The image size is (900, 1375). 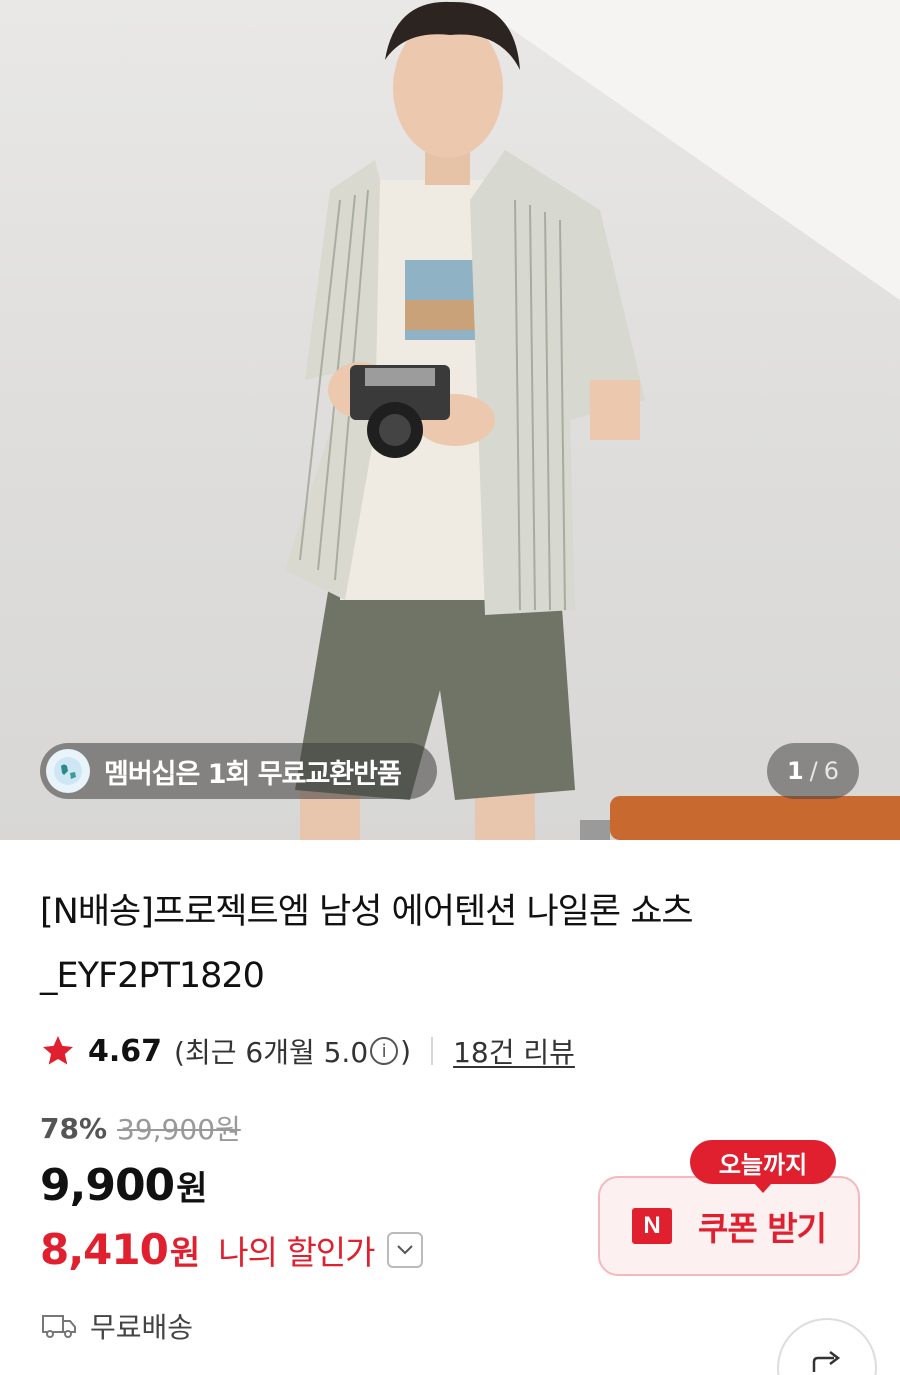 I want to click on recent-rating-text: (최근 6개월 5.0, so click(x=271, y=1052).